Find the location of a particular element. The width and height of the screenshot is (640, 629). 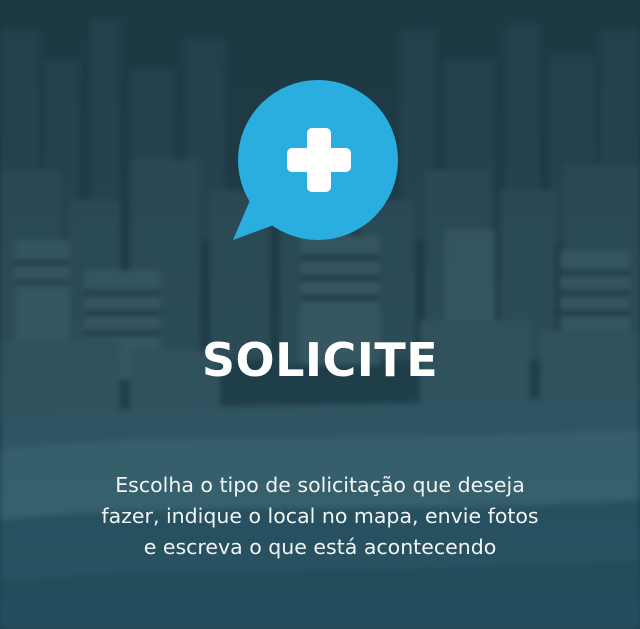

description-line-3: e escreva o que está acontecendo is located at coordinates (320, 547).